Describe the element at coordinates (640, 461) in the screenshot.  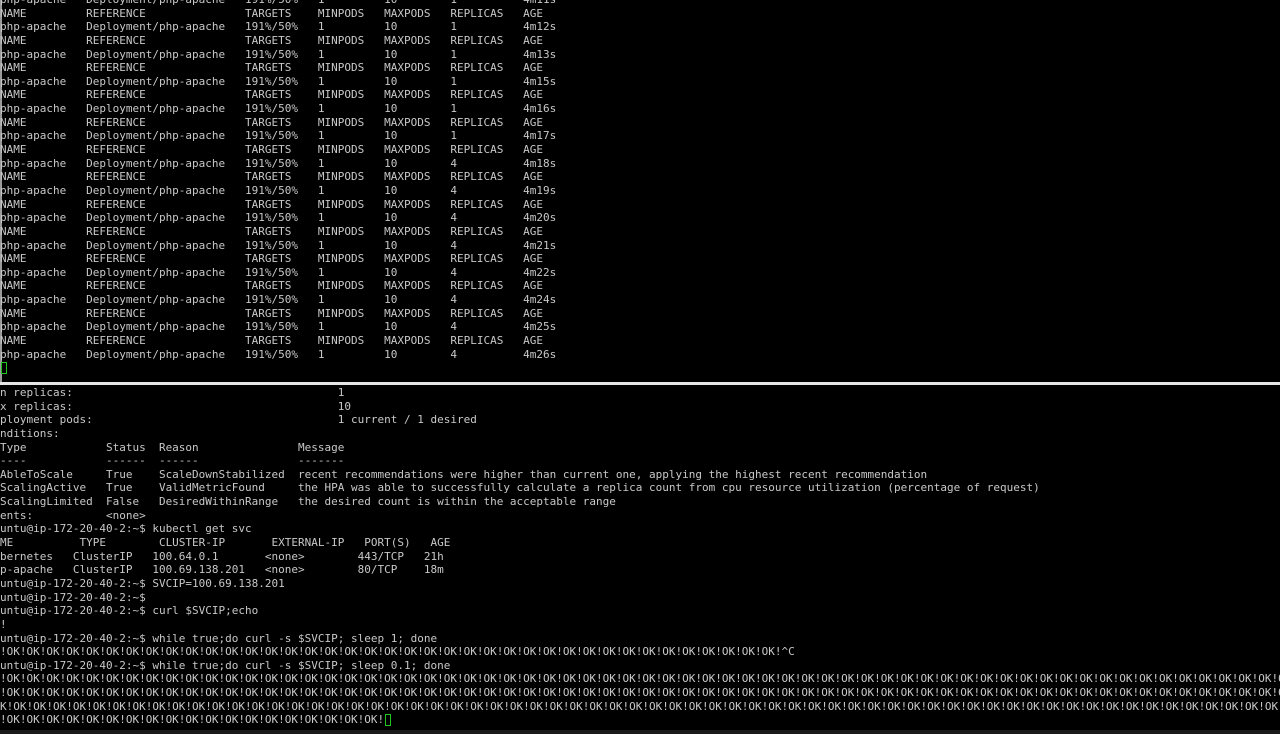
I see `terminal-line: ---- ------ ------ -------` at that location.